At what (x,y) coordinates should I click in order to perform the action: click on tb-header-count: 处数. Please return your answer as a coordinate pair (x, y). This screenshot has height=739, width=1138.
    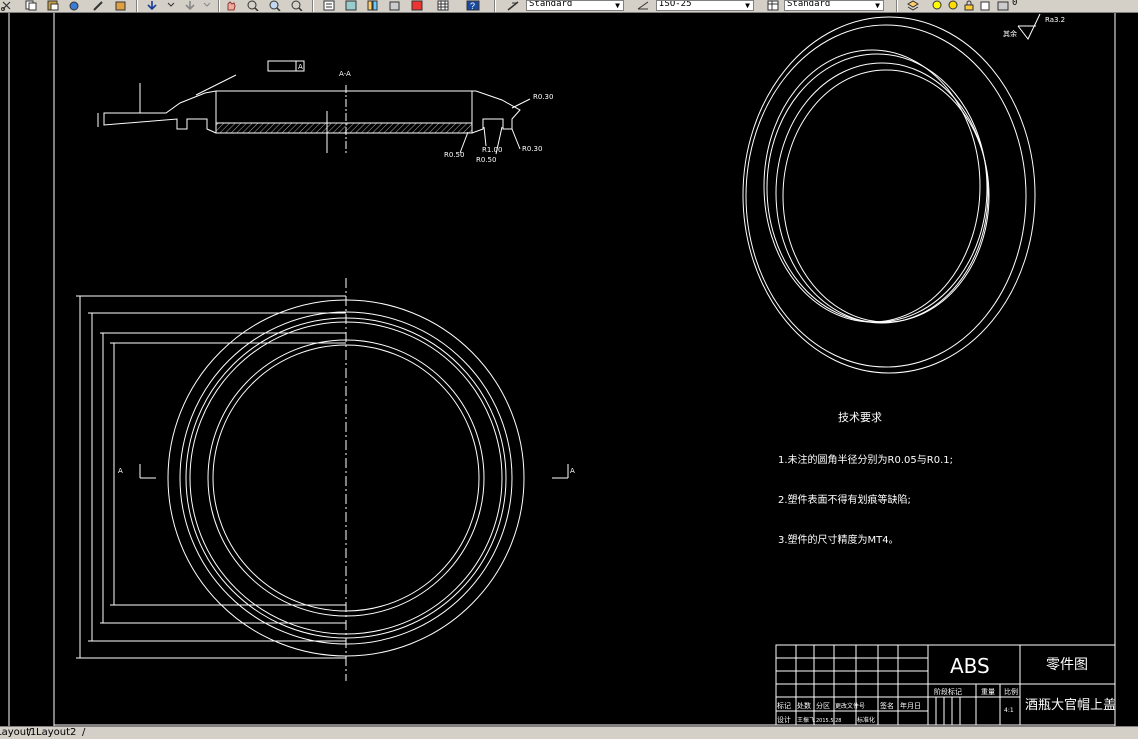
    Looking at the image, I should click on (804, 705).